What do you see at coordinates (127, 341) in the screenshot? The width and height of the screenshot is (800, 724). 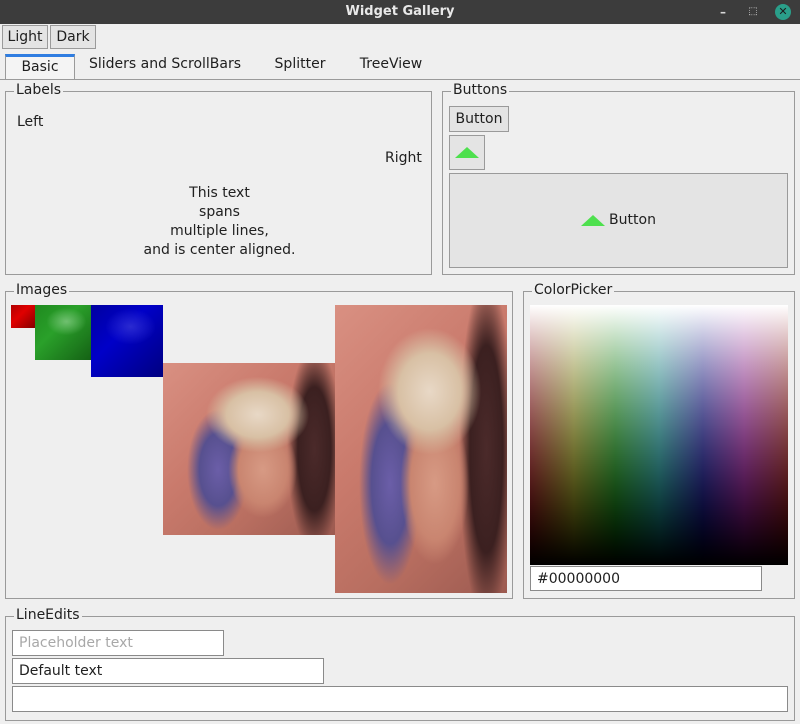 I see `blue-channel-image` at bounding box center [127, 341].